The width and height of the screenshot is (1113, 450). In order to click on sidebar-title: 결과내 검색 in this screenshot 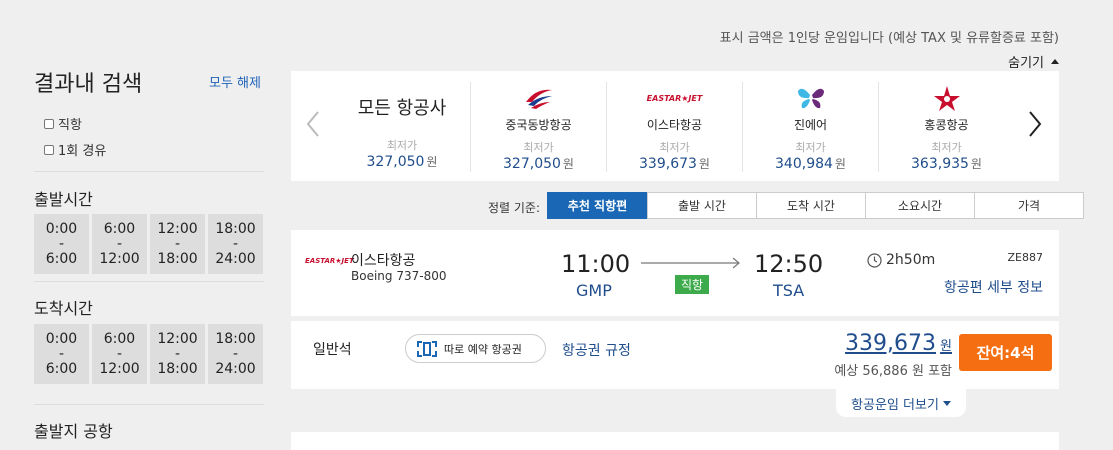, I will do `click(88, 84)`.